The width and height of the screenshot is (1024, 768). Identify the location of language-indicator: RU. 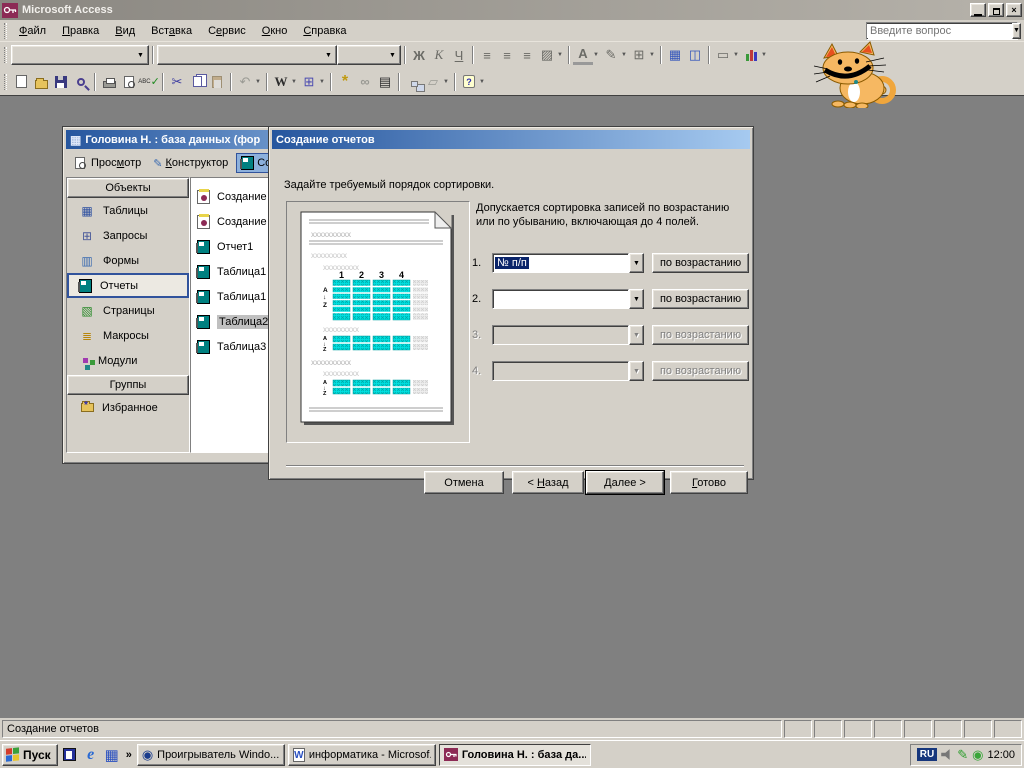
(927, 754).